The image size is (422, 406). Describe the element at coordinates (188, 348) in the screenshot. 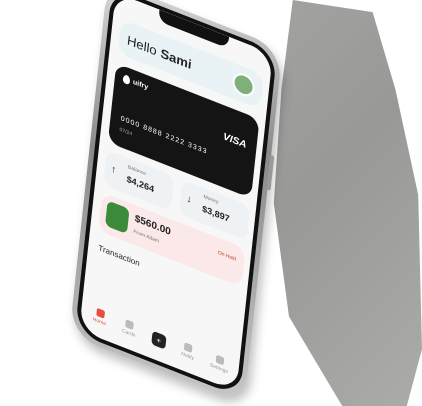

I see `bell-icon` at that location.